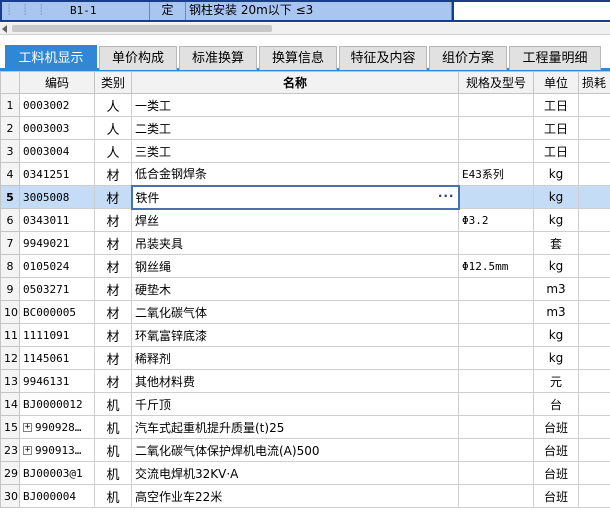  I want to click on code-cell: 9949021, so click(57, 243).